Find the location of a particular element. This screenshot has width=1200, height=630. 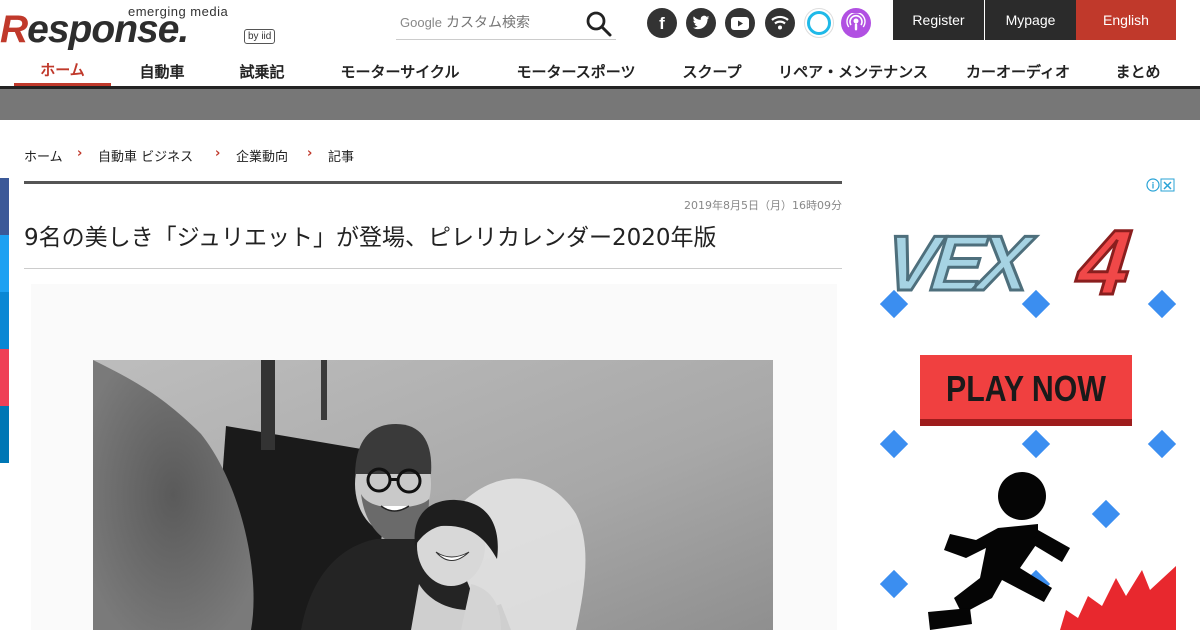

share-facebook-button is located at coordinates (4, 206).